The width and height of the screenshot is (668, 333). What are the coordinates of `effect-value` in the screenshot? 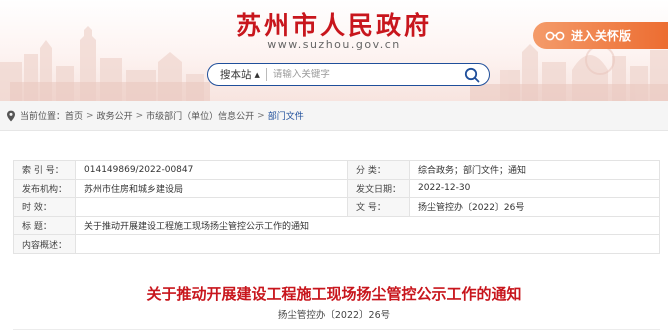 It's located at (212, 207).